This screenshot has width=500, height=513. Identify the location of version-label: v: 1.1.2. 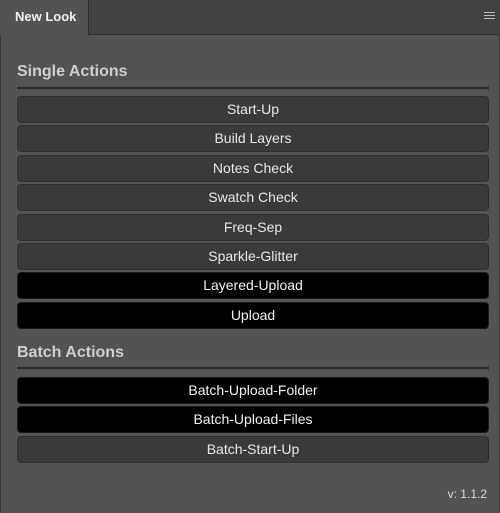
(467, 494).